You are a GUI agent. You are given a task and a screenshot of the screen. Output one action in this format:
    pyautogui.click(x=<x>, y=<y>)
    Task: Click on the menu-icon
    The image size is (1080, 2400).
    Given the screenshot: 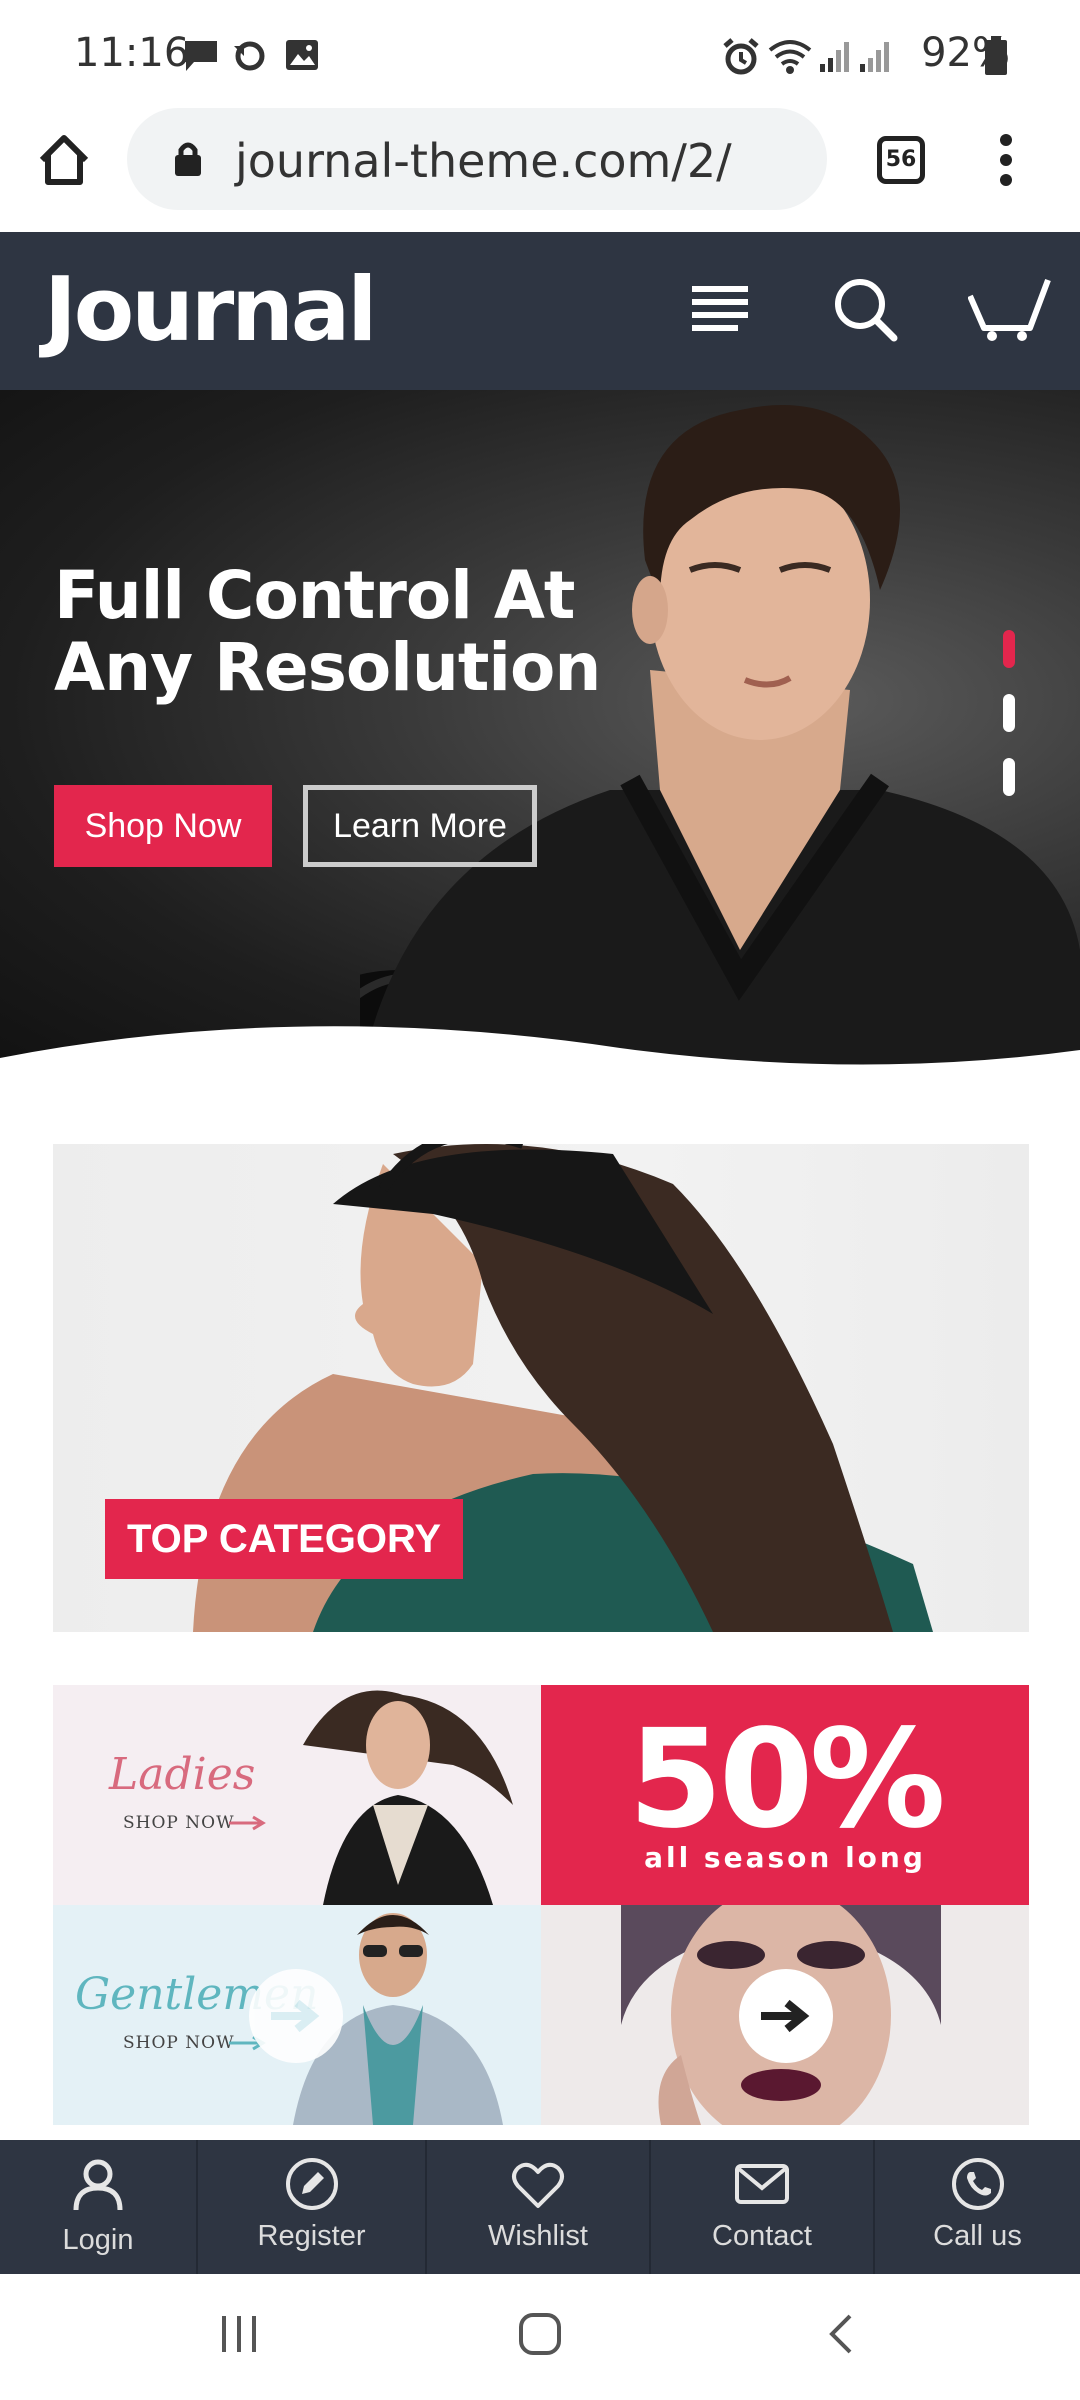 What is the action you would take?
    pyautogui.click(x=720, y=309)
    